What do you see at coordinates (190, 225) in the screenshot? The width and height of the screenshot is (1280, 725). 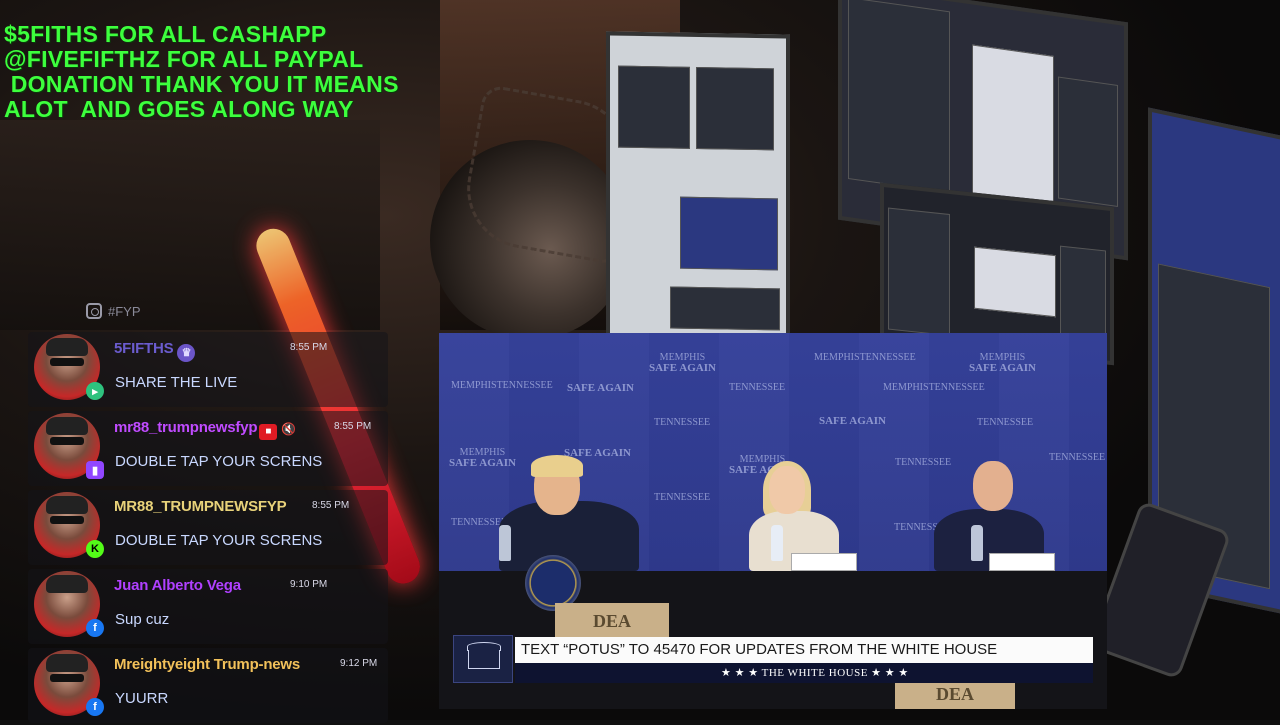 I see `studio-equipment` at bounding box center [190, 225].